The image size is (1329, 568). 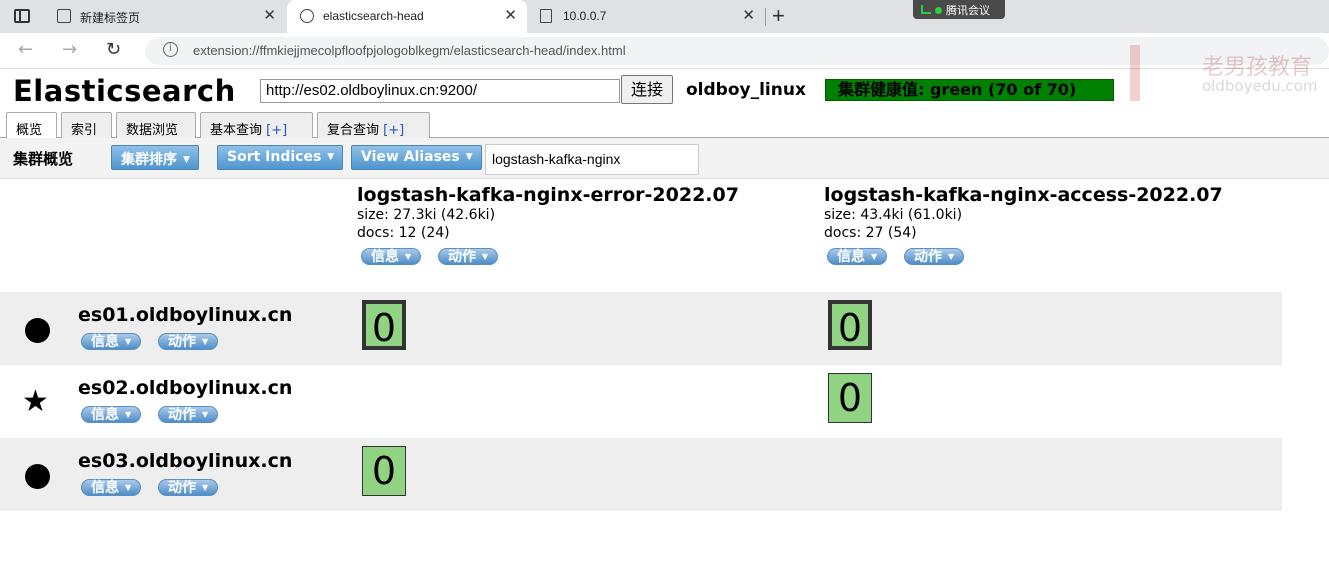 I want to click on es-url-input: http://es02.oldboylinux.cn:9200/, so click(x=440, y=91).